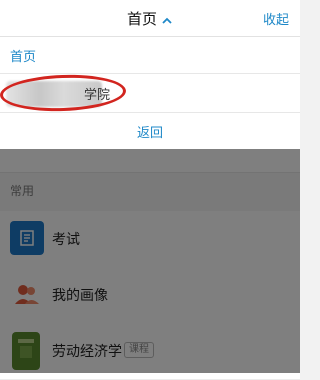  Describe the element at coordinates (150, 93) in the screenshot. I see `menu-item-institution: 学院` at that location.